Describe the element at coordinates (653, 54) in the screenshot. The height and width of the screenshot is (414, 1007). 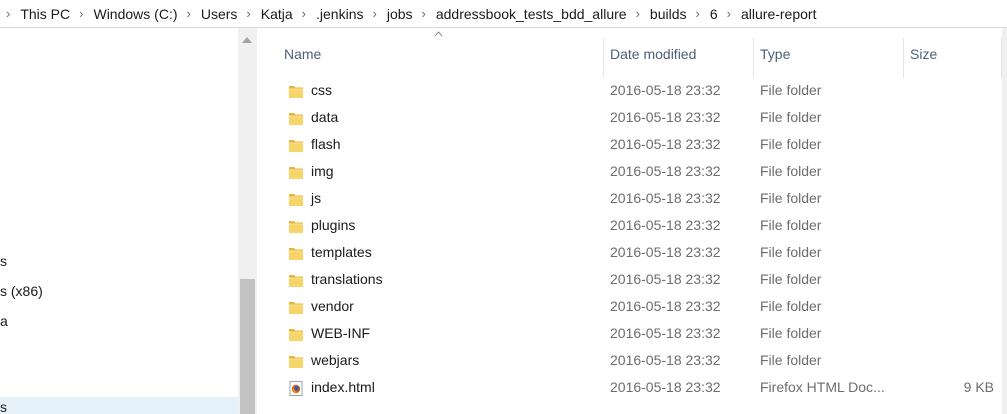
I see `column-header-date-modified: Date modified` at that location.